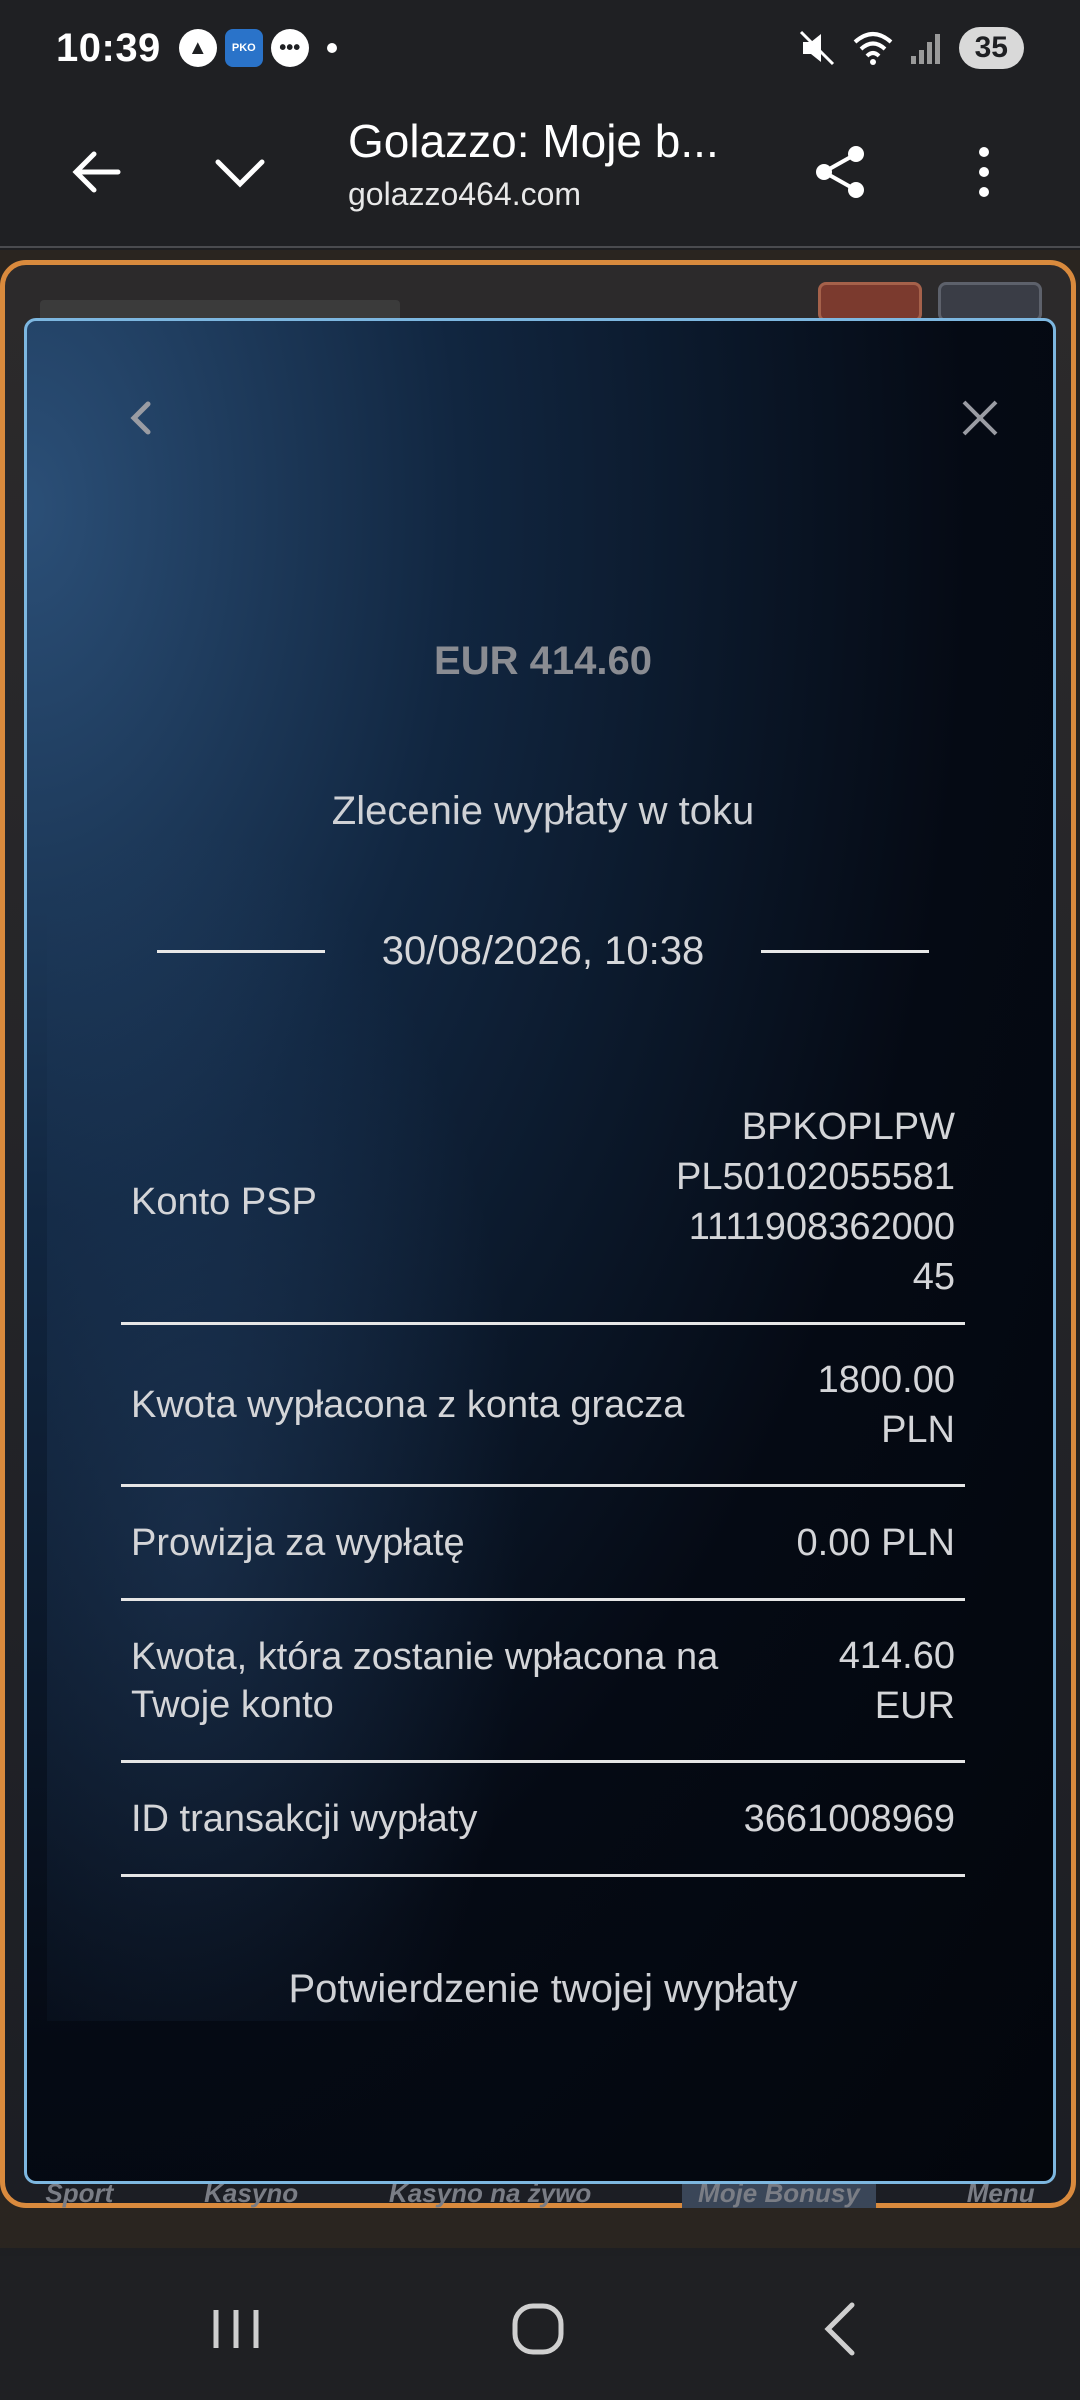 The image size is (1080, 2400). I want to click on modal-close-button, so click(980, 418).